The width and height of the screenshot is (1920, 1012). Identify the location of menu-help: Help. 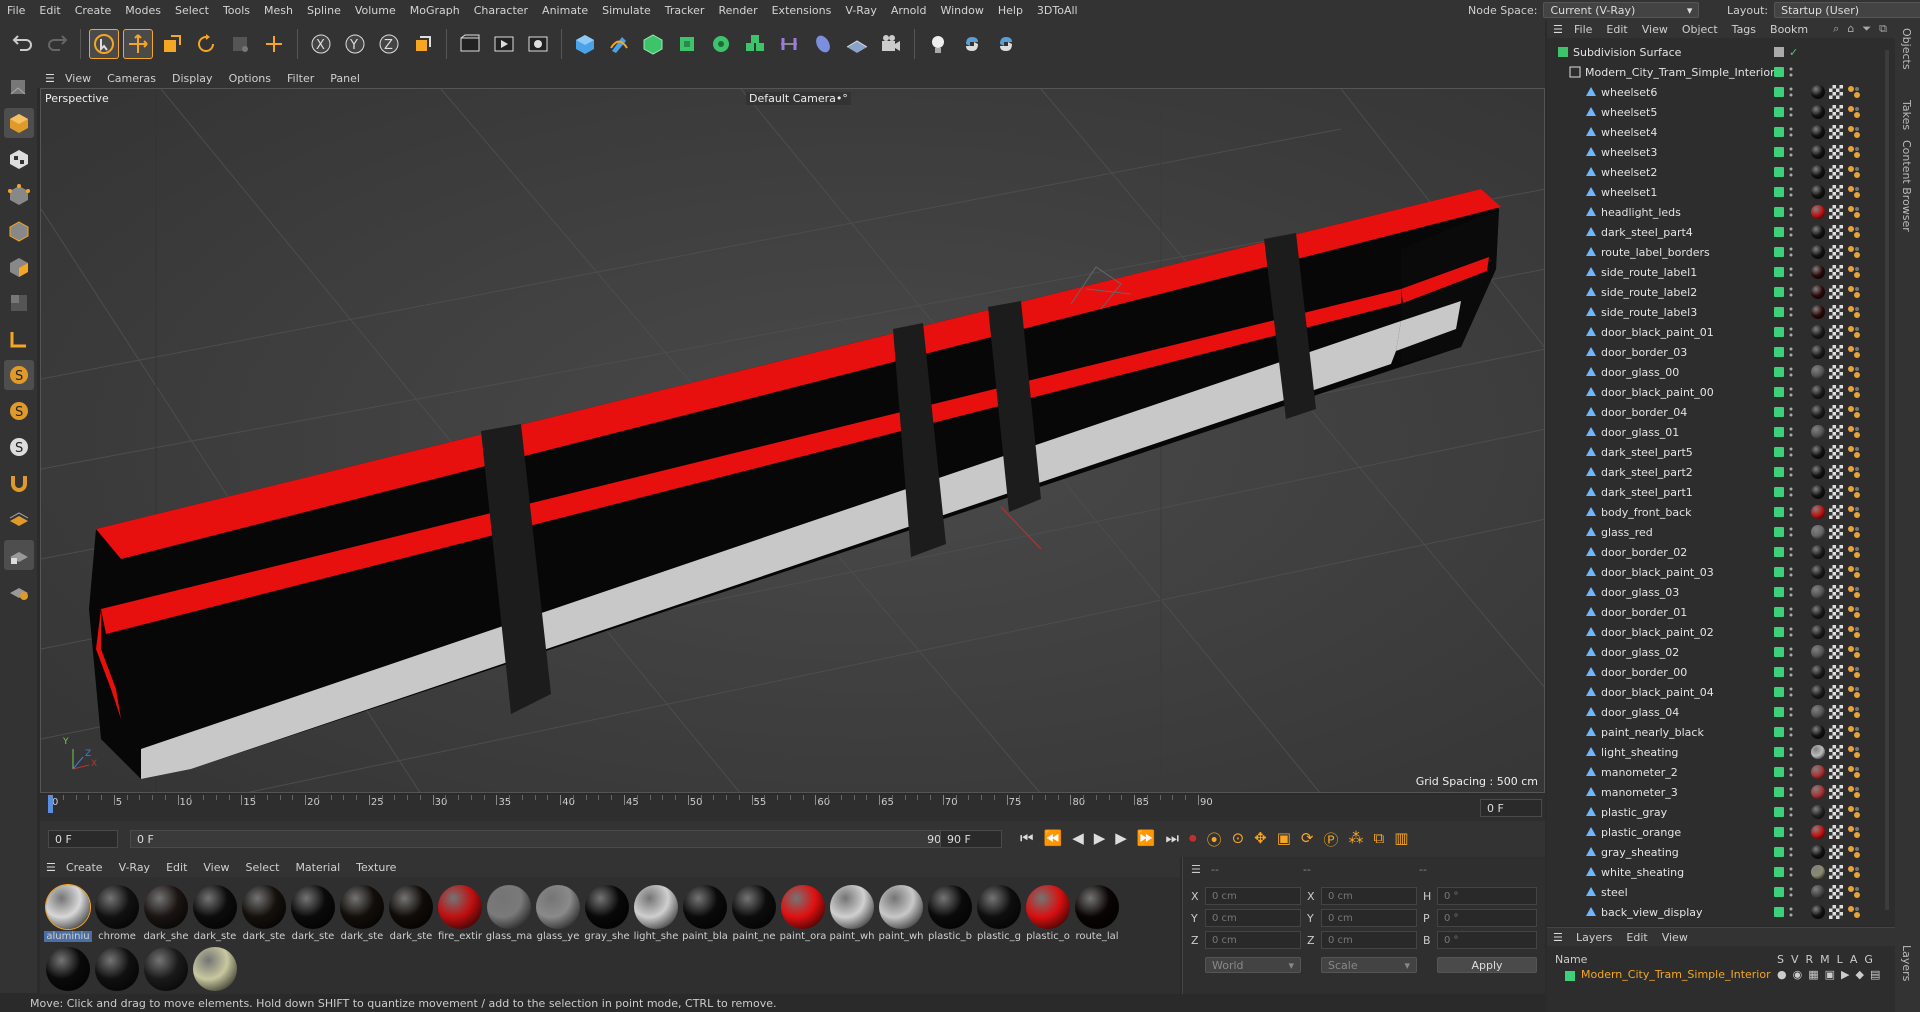
(1010, 10).